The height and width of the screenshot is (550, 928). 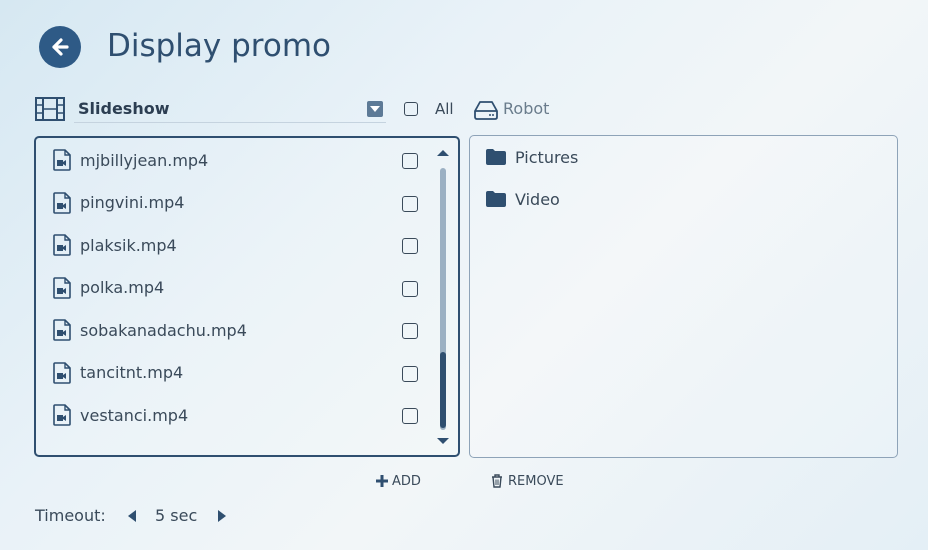 I want to click on folder-name: Pictures, so click(x=547, y=157).